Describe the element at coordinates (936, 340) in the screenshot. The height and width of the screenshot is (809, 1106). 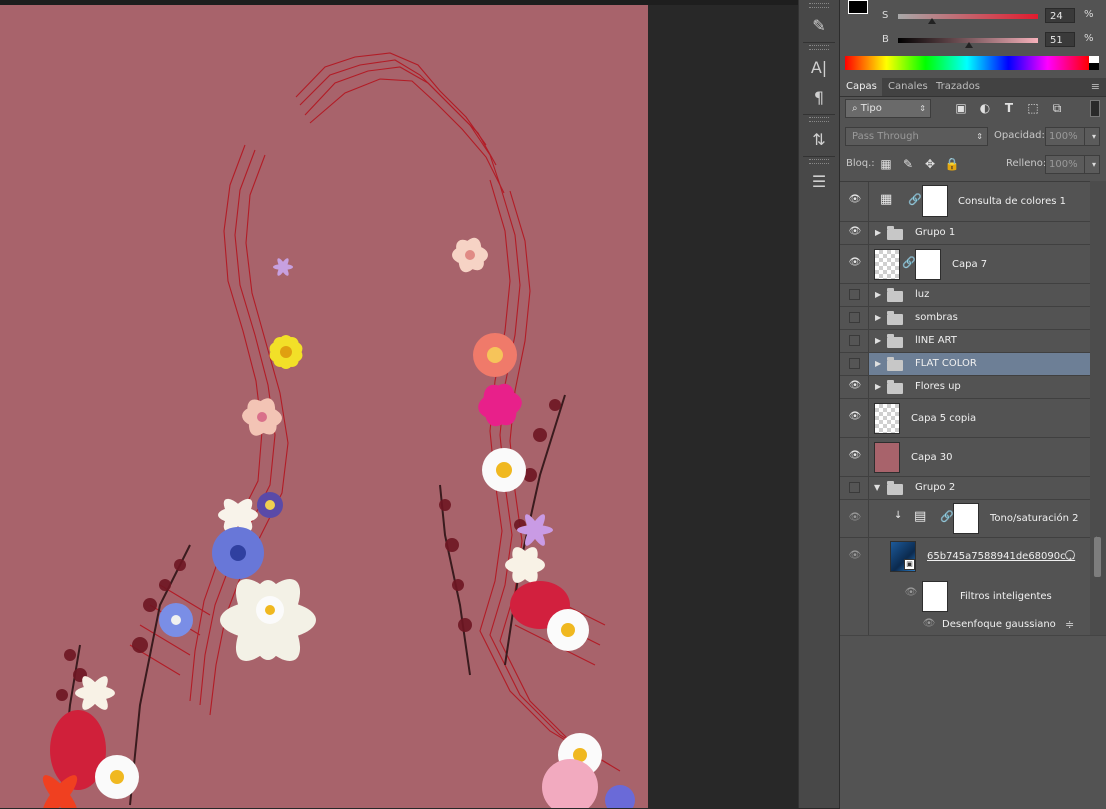
I see `layer-name: lINE ART` at that location.